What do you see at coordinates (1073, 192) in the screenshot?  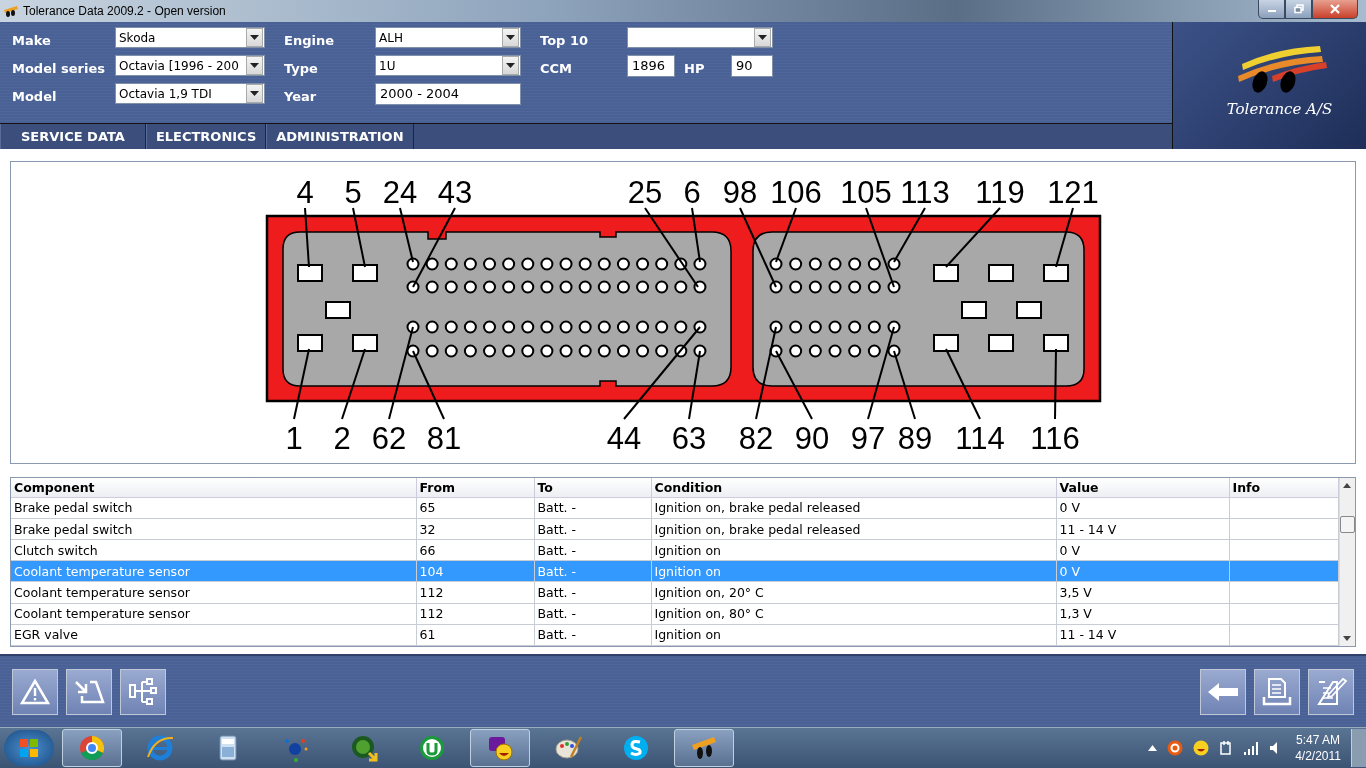 I see `pin-number: 121` at bounding box center [1073, 192].